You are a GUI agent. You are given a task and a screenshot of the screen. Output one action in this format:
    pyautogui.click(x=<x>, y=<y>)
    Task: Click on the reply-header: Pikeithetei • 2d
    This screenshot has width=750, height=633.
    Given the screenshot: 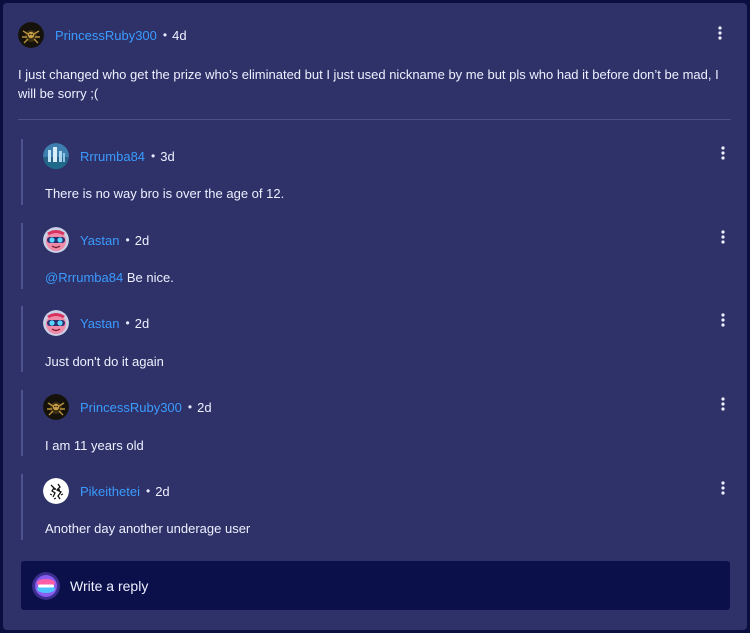 What is the action you would take?
    pyautogui.click(x=106, y=491)
    